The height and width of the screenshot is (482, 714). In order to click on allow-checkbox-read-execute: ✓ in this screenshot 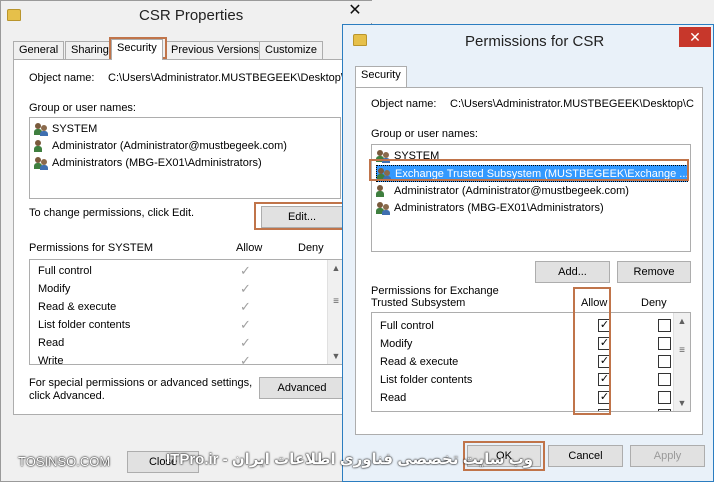, I will do `click(604, 361)`.